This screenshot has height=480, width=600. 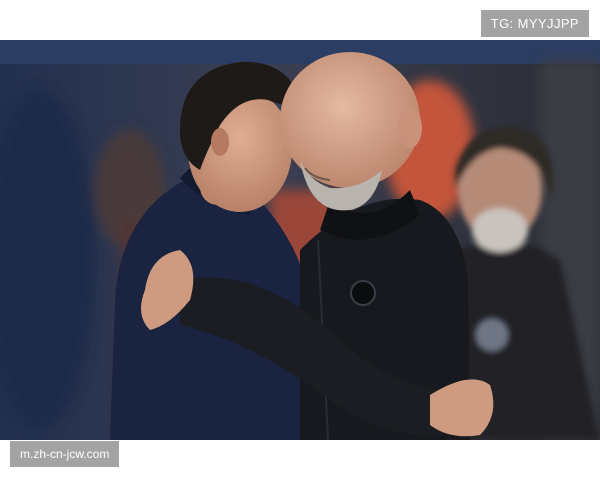 What do you see at coordinates (300, 52) in the screenshot?
I see `stand-roof` at bounding box center [300, 52].